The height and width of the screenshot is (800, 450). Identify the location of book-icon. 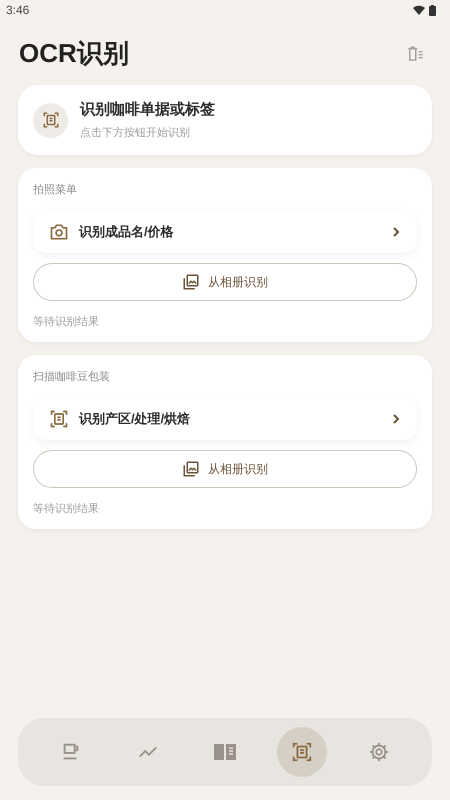
(224, 752).